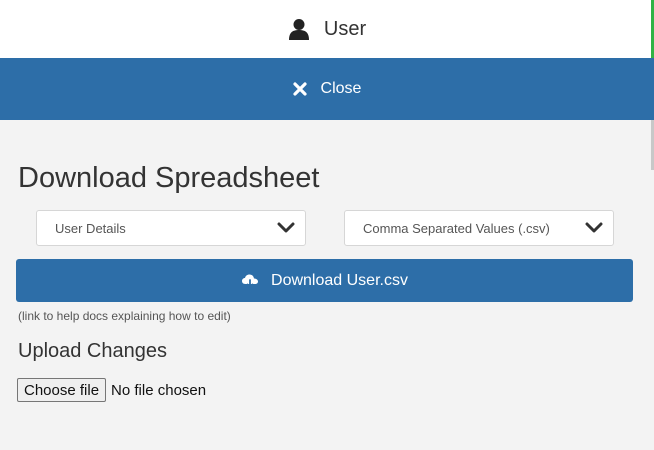  Describe the element at coordinates (345, 28) in the screenshot. I see `header-title: User` at that location.